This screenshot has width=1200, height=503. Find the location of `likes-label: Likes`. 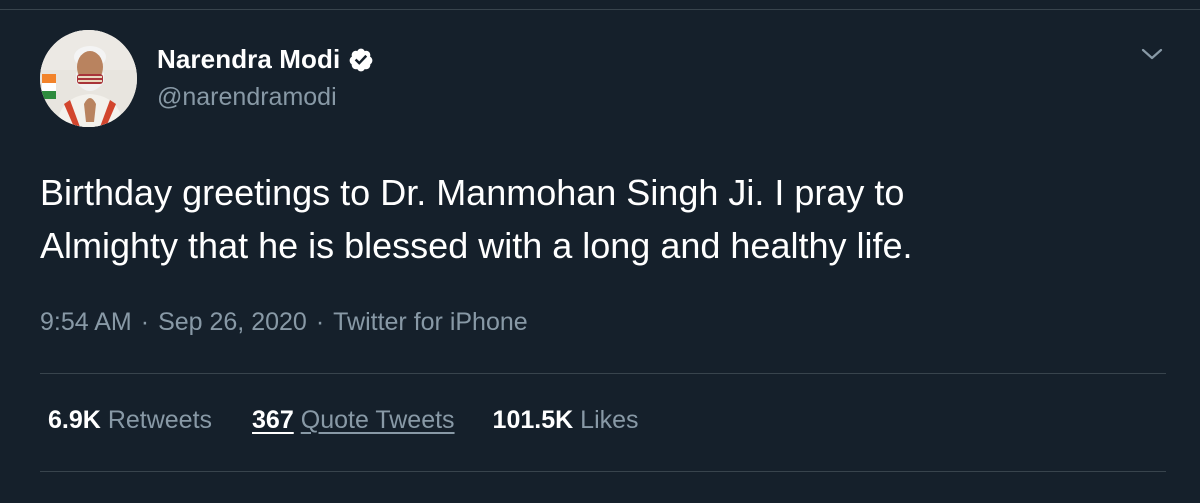

likes-label: Likes is located at coordinates (609, 420).